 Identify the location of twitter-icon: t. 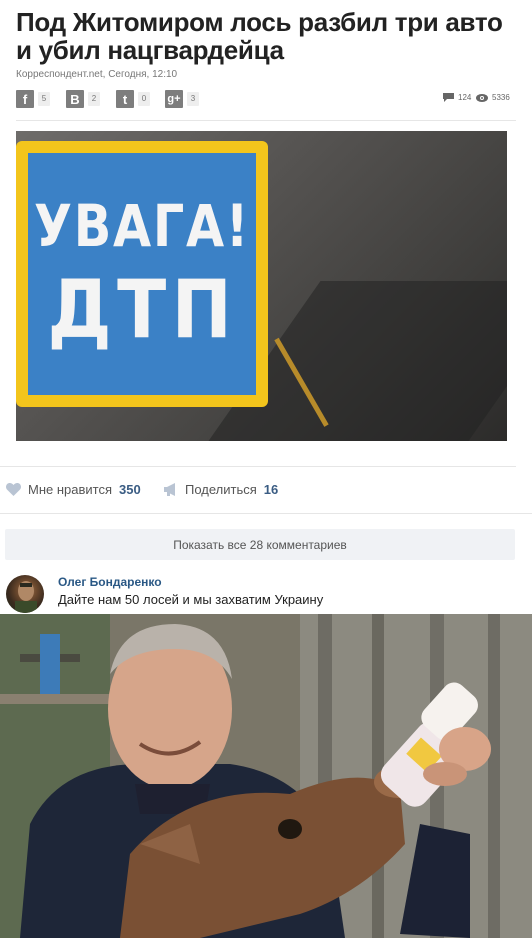
(125, 99).